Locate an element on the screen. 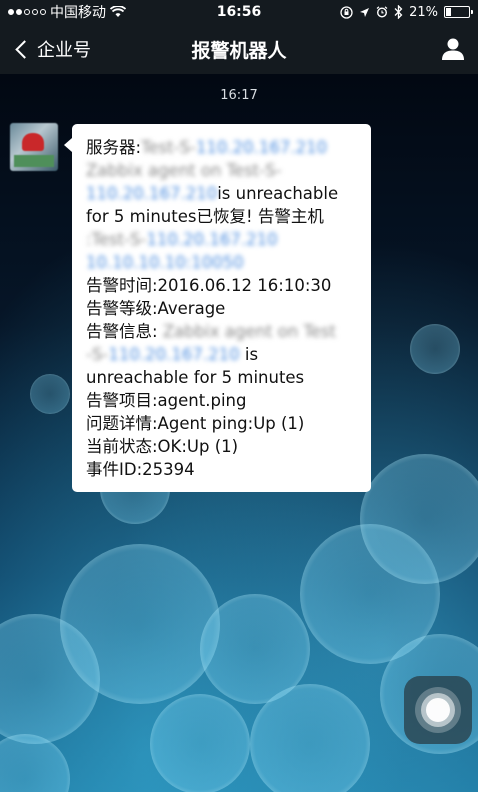 This screenshot has width=478, height=792. message-line: 告警时间:2016.06.12 16:10:30 is located at coordinates (221, 285).